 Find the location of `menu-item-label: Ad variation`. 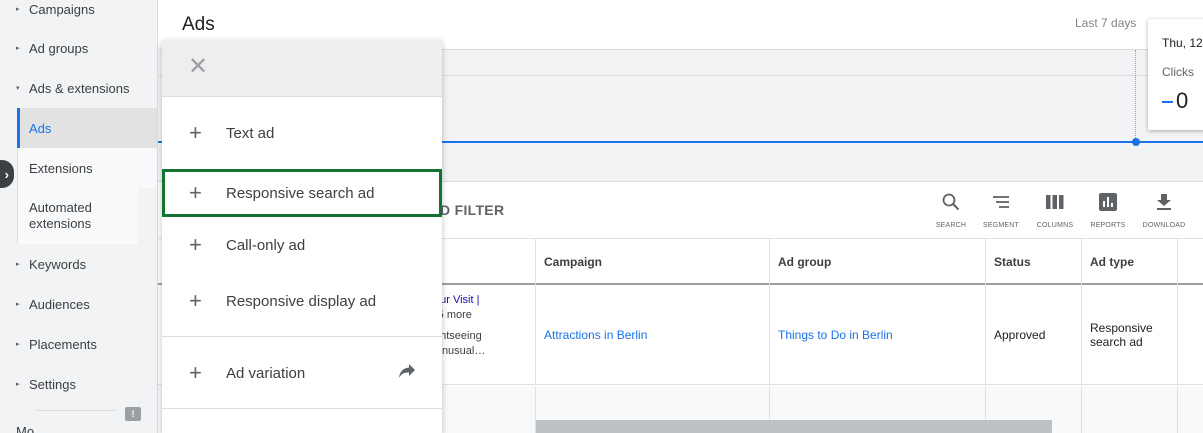

menu-item-label: Ad variation is located at coordinates (266, 373).